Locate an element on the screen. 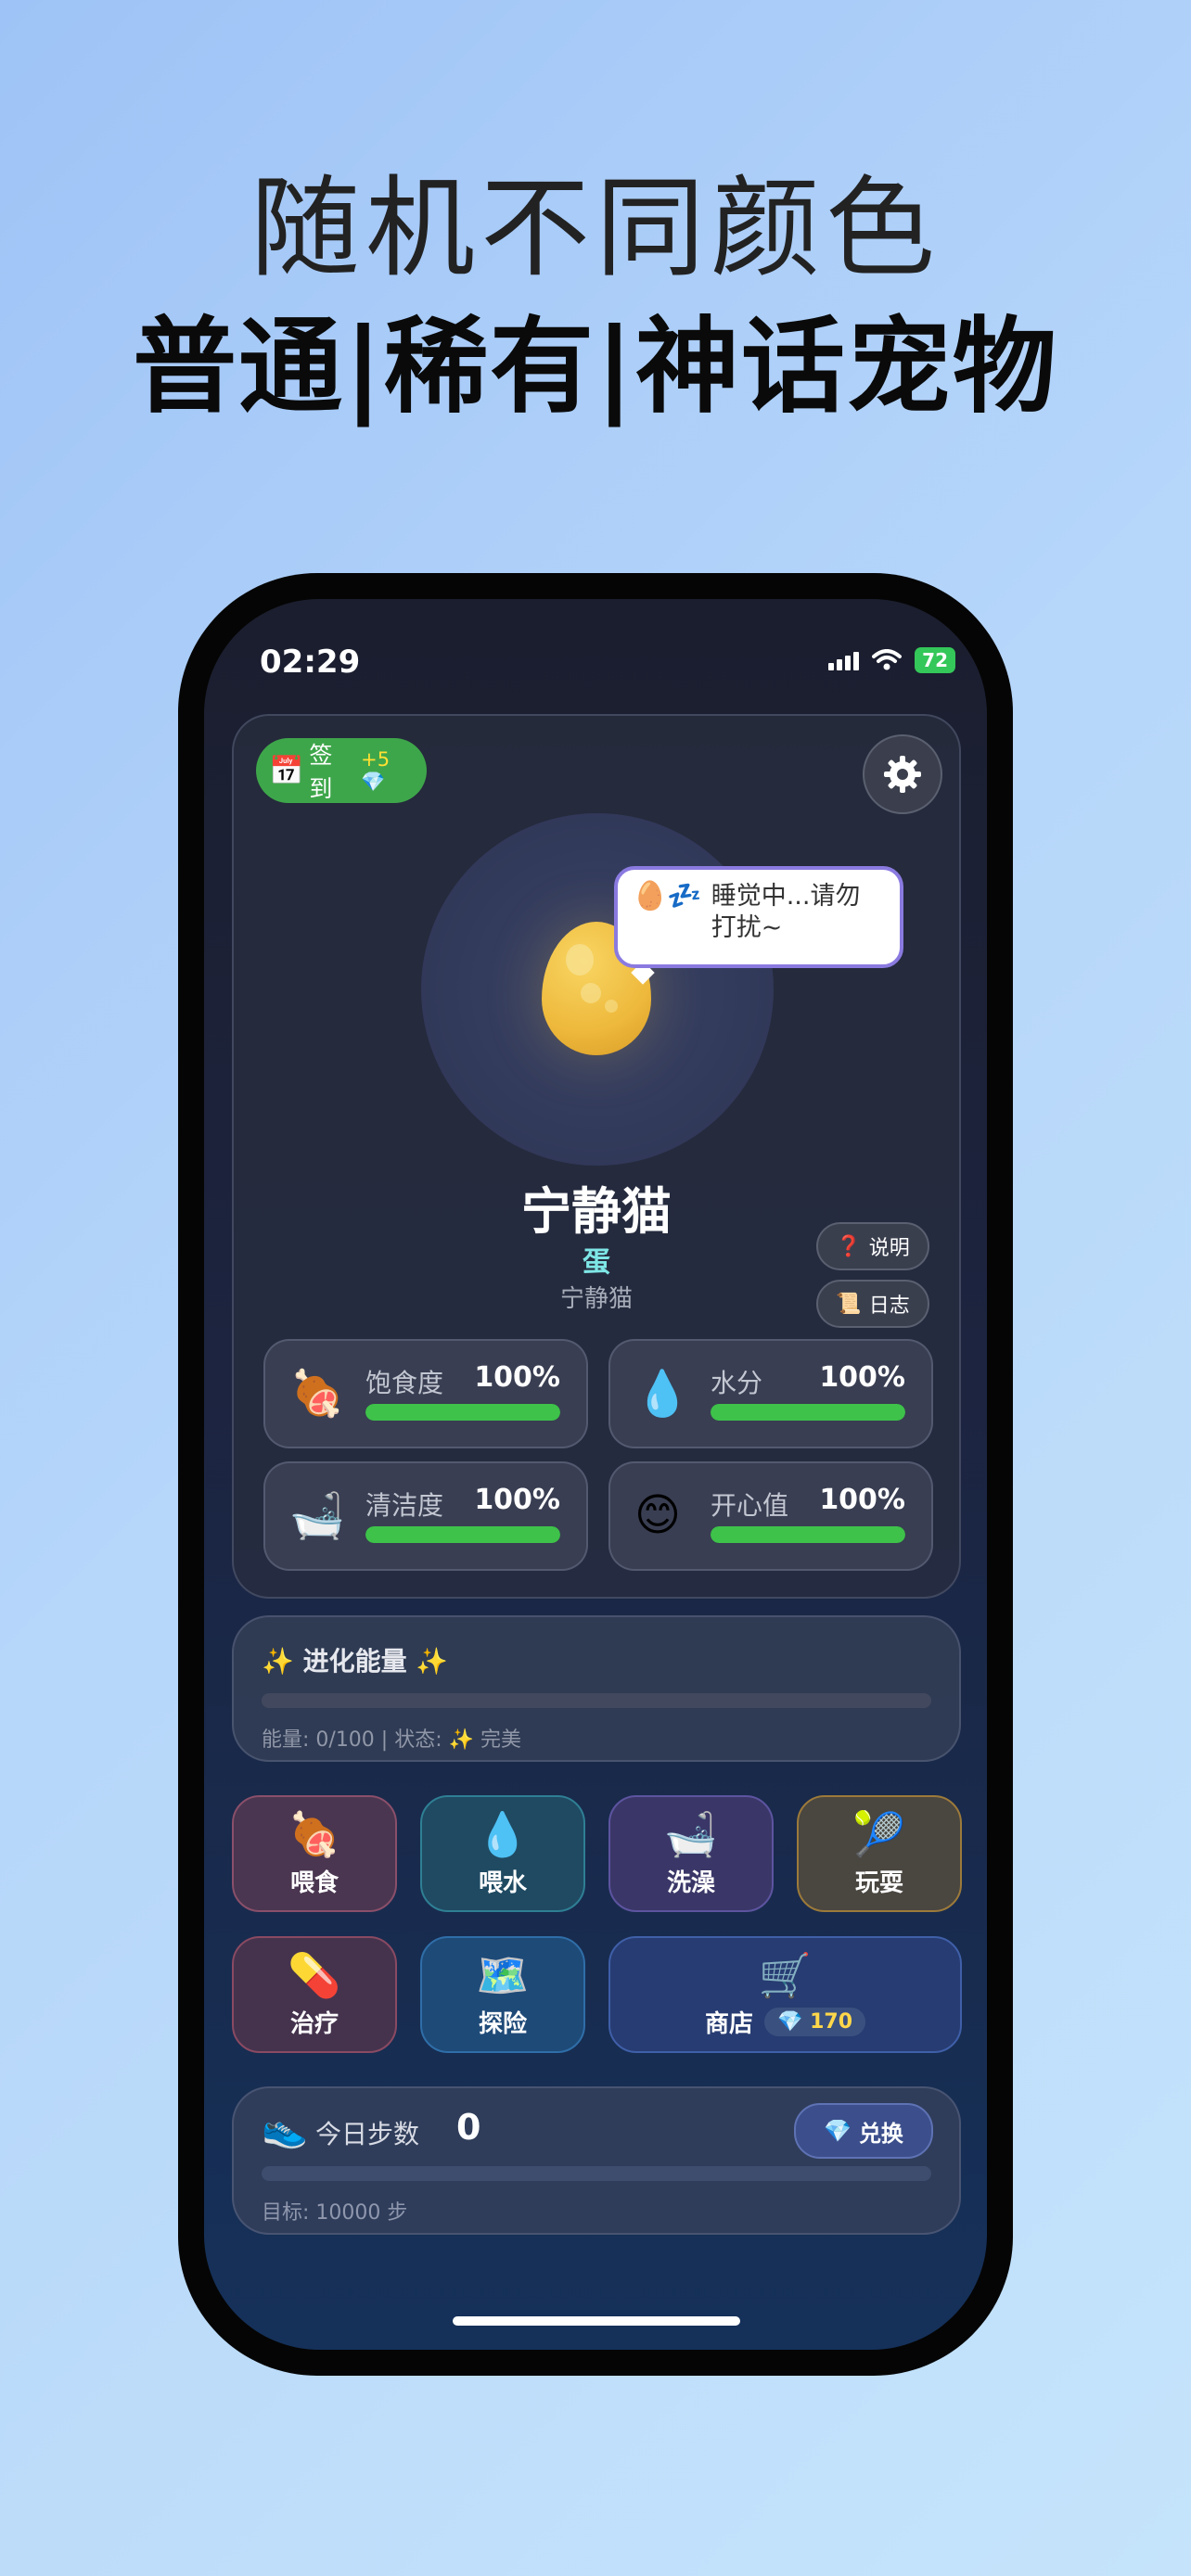 The image size is (1191, 2576). explore-button: 🗺️ 探险 is located at coordinates (502, 1994).